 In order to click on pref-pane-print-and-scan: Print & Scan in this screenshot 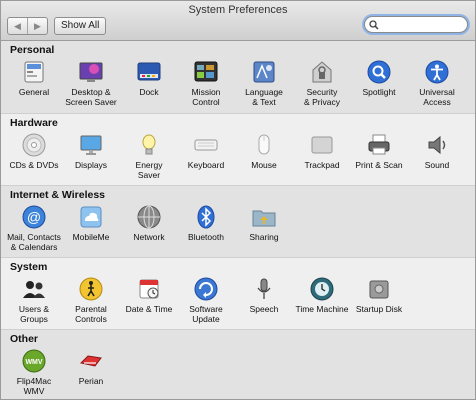, I will do `click(379, 151)`.